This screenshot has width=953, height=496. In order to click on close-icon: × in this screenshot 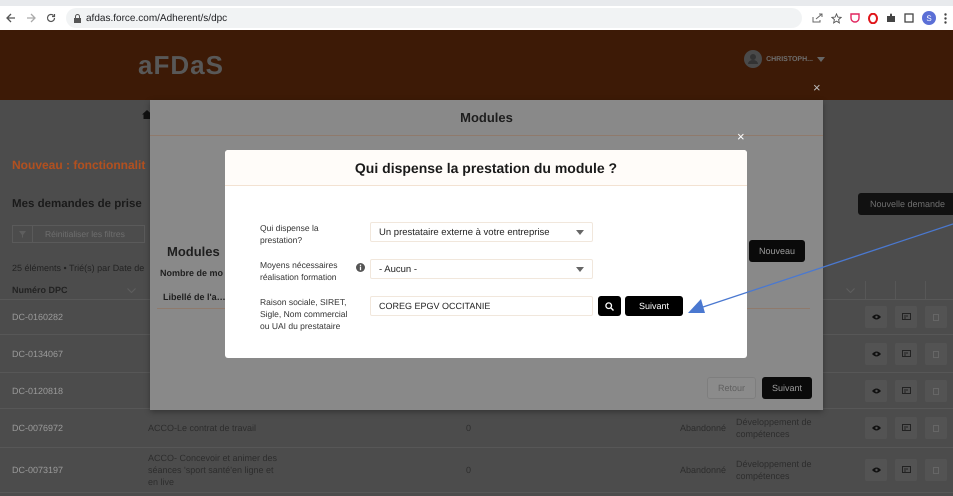, I will do `click(817, 87)`.